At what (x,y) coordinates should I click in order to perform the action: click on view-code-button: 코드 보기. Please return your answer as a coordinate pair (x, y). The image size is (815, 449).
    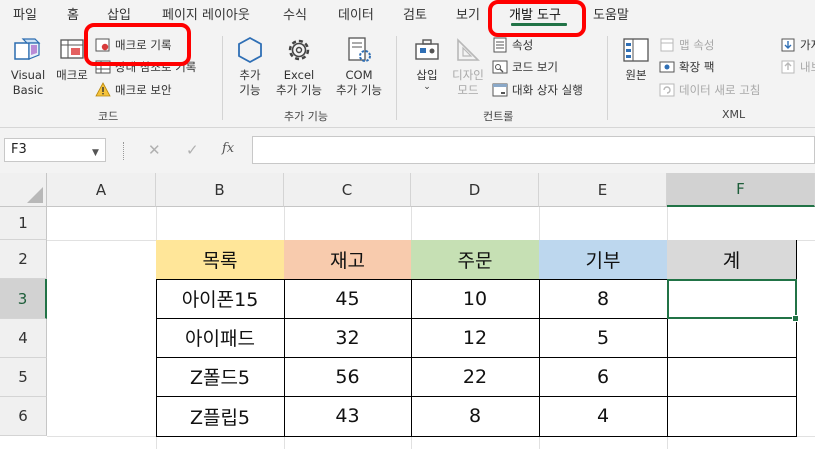
    Looking at the image, I should click on (525, 67).